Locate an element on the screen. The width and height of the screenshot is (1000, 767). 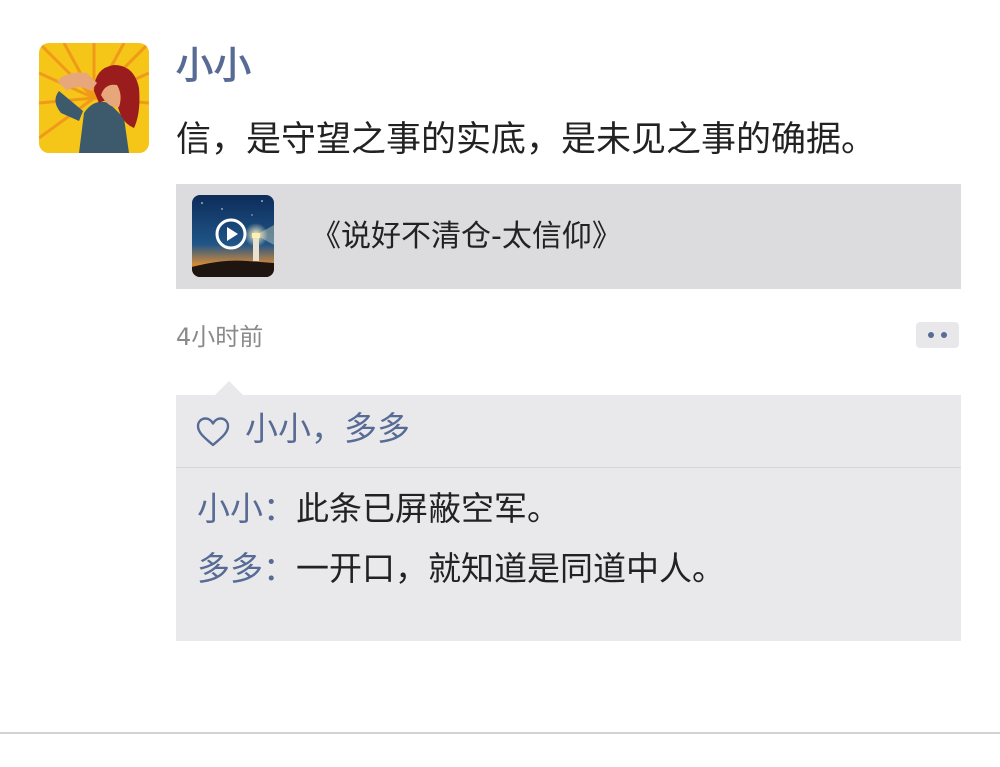
feed-divider is located at coordinates (500, 733).